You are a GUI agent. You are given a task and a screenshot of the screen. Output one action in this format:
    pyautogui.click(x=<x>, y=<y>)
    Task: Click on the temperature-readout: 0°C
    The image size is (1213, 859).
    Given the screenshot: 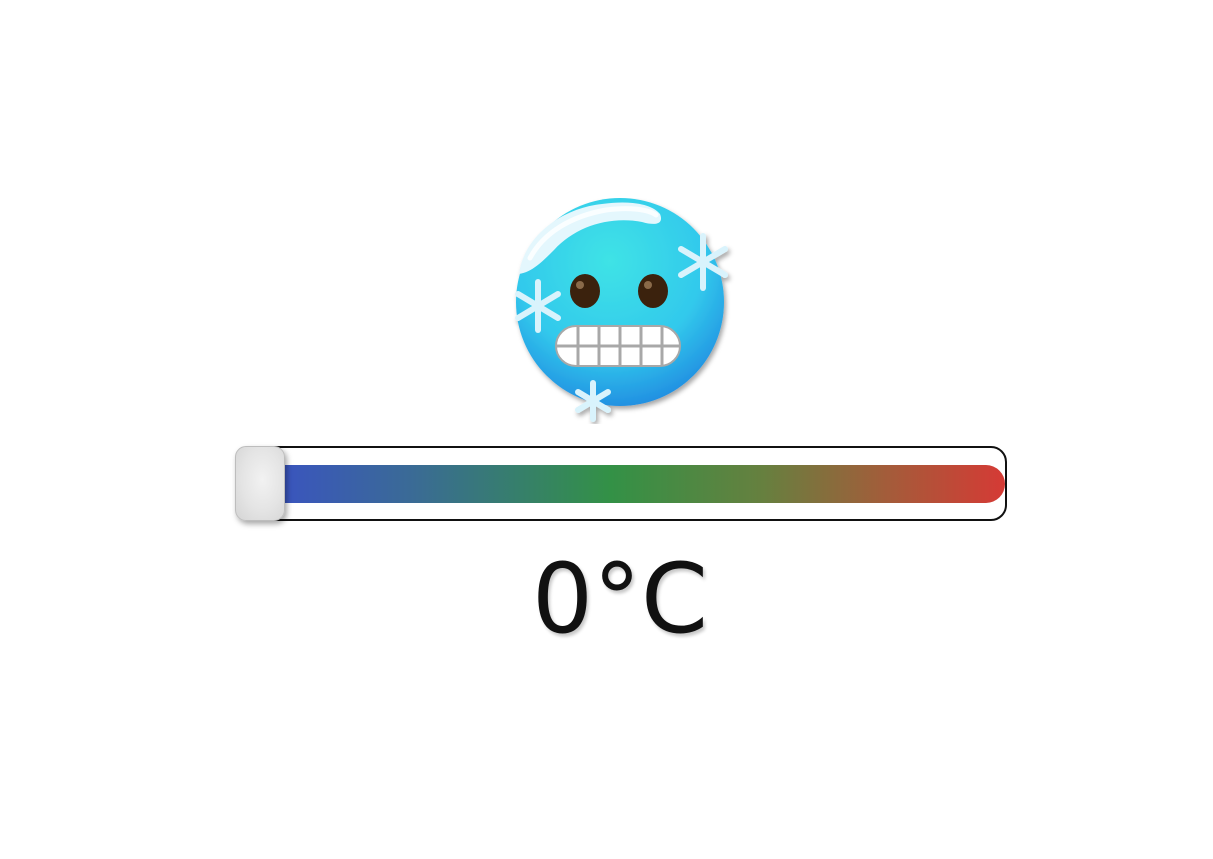 What is the action you would take?
    pyautogui.click(x=620, y=599)
    